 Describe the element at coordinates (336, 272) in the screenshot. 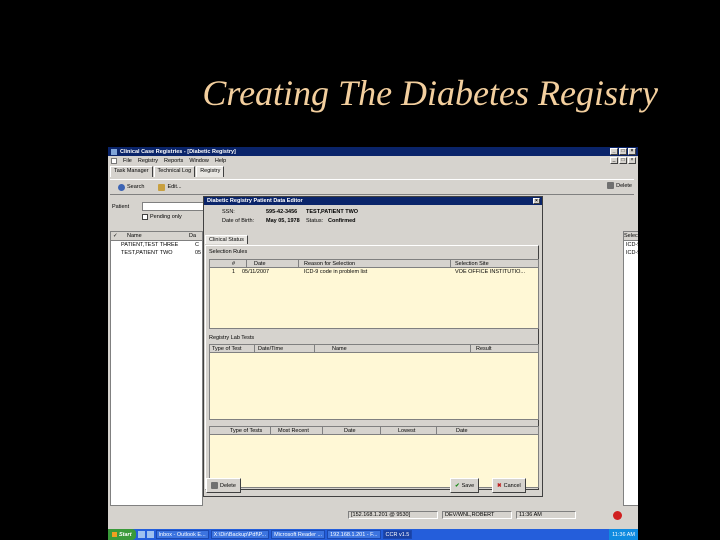

I see `row-reason: ICD-9 code in problem list` at that location.